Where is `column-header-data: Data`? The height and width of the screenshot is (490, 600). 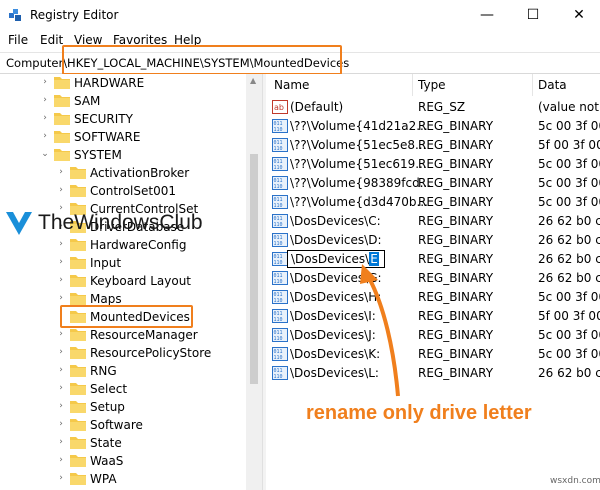
column-header-data: Data is located at coordinates (552, 85).